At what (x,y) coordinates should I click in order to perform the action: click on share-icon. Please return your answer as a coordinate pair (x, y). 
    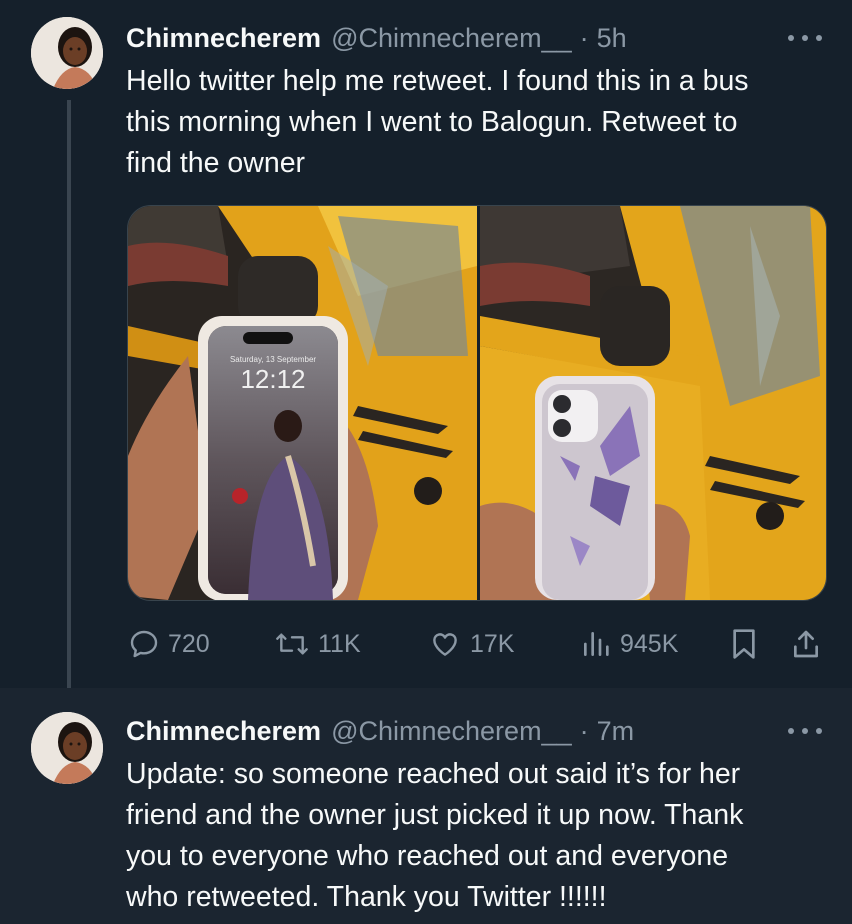
    Looking at the image, I should click on (806, 644).